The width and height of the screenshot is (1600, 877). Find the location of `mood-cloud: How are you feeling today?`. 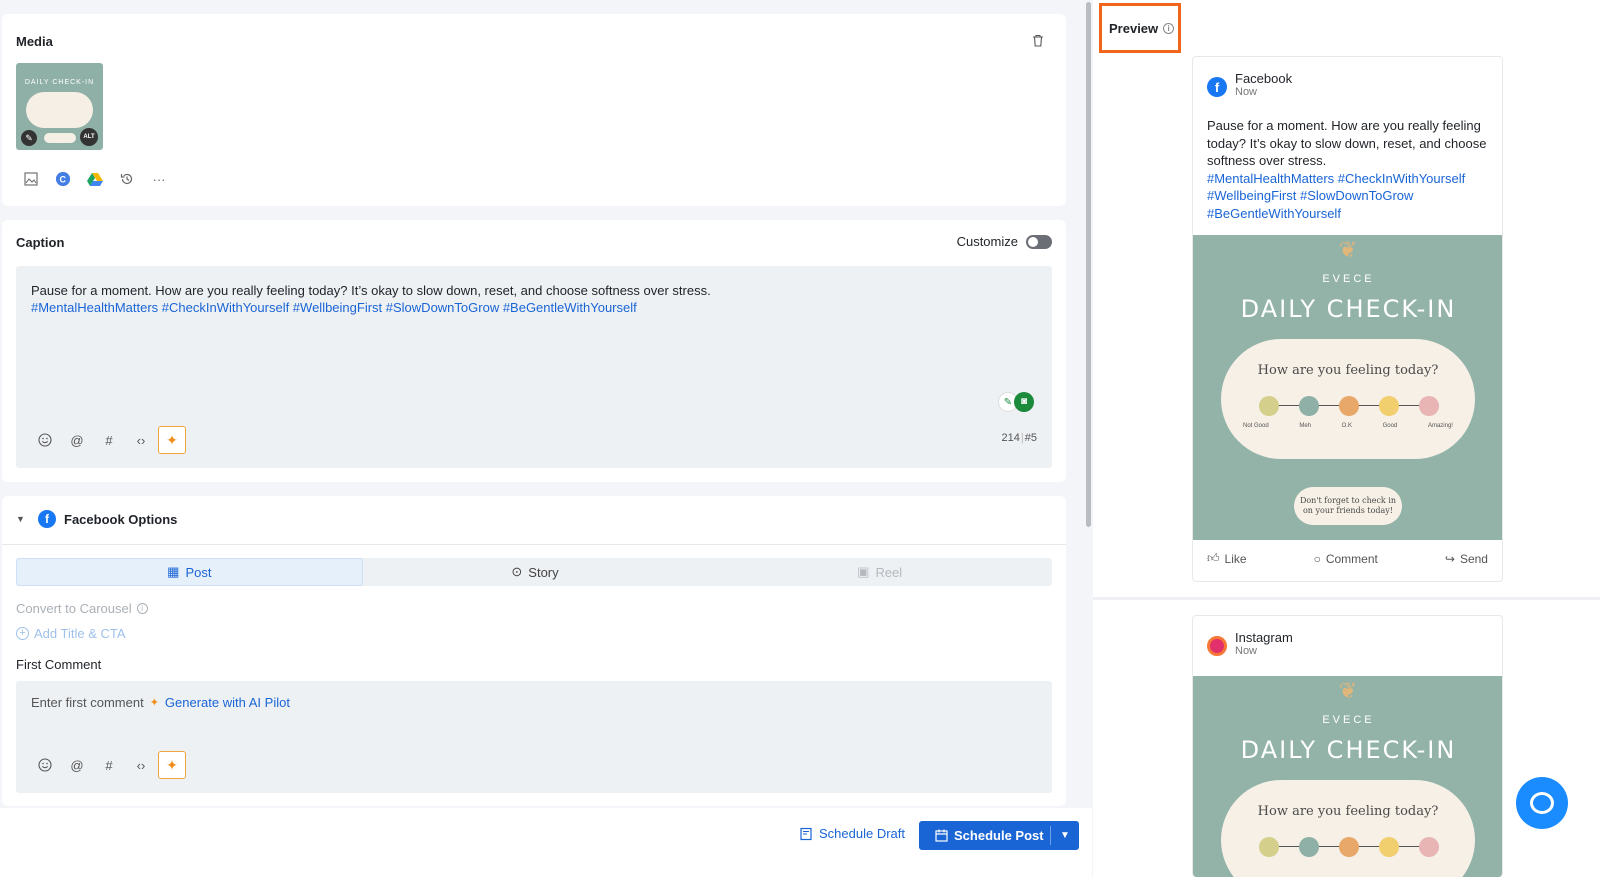

mood-cloud: How are you feeling today? is located at coordinates (1348, 828).